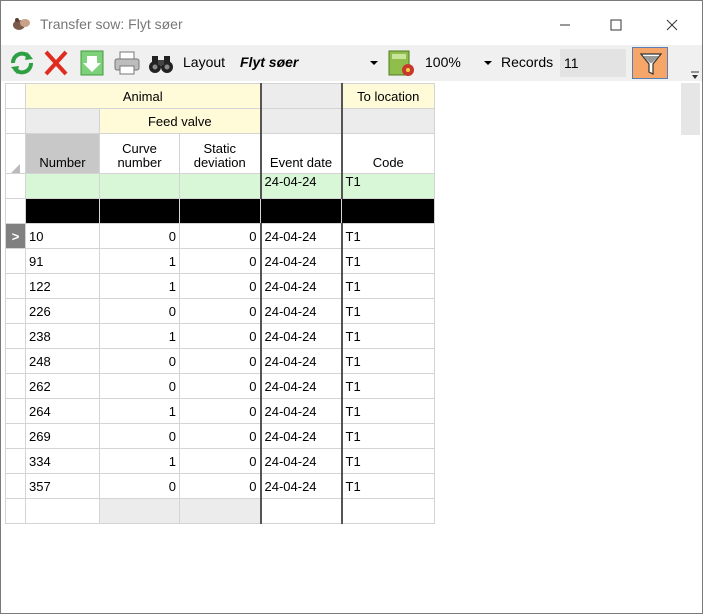 This screenshot has height=614, width=703. I want to click on column-header-static-deviation: Static deviation, so click(220, 153).